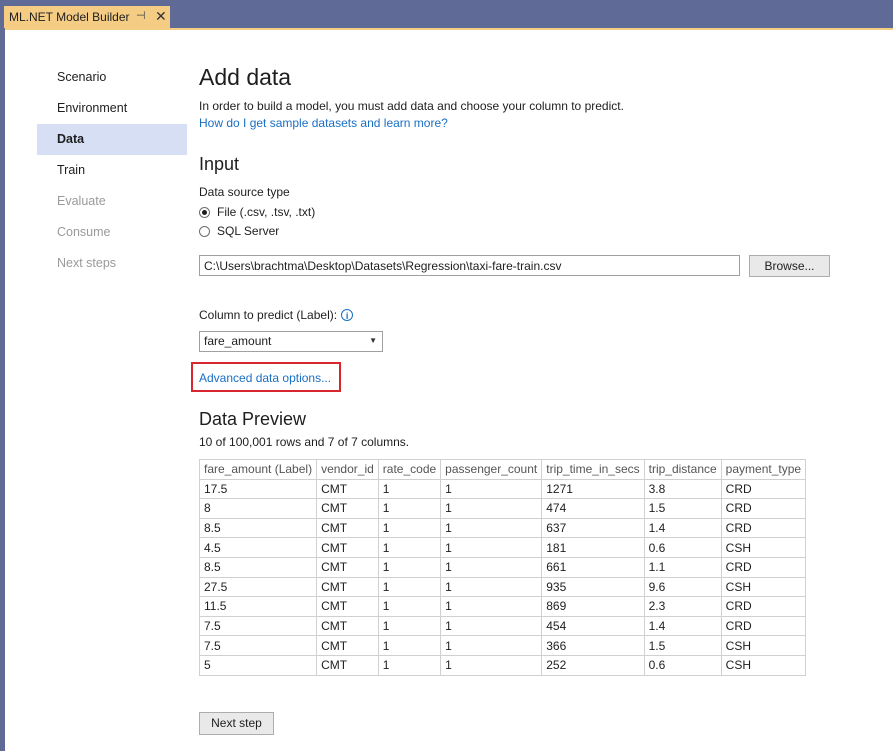 The image size is (893, 751). I want to click on table-cell: 9.6, so click(682, 587).